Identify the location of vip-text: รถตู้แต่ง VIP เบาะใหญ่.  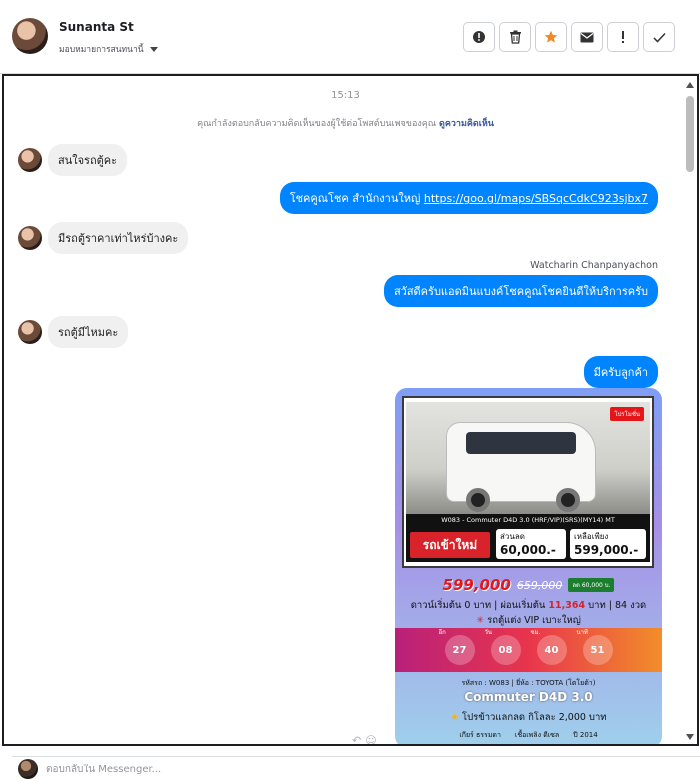
(534, 620).